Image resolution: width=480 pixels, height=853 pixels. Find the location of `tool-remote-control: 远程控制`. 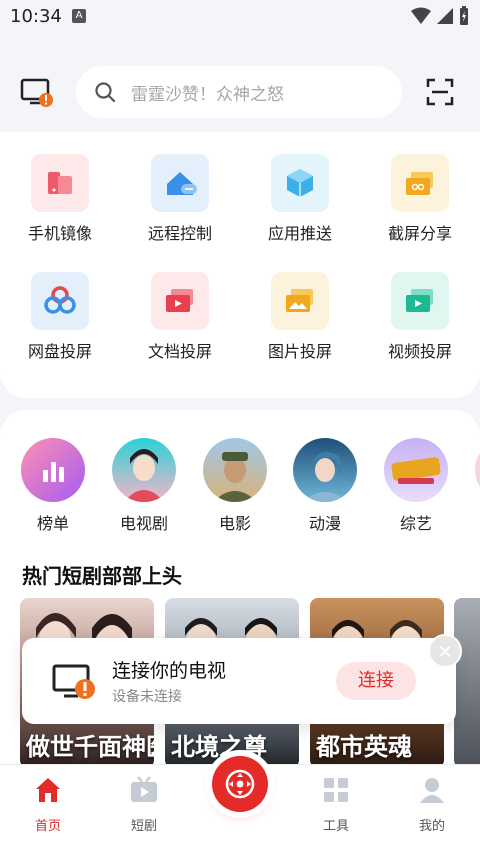

tool-remote-control: 远程控制 is located at coordinates (180, 187).